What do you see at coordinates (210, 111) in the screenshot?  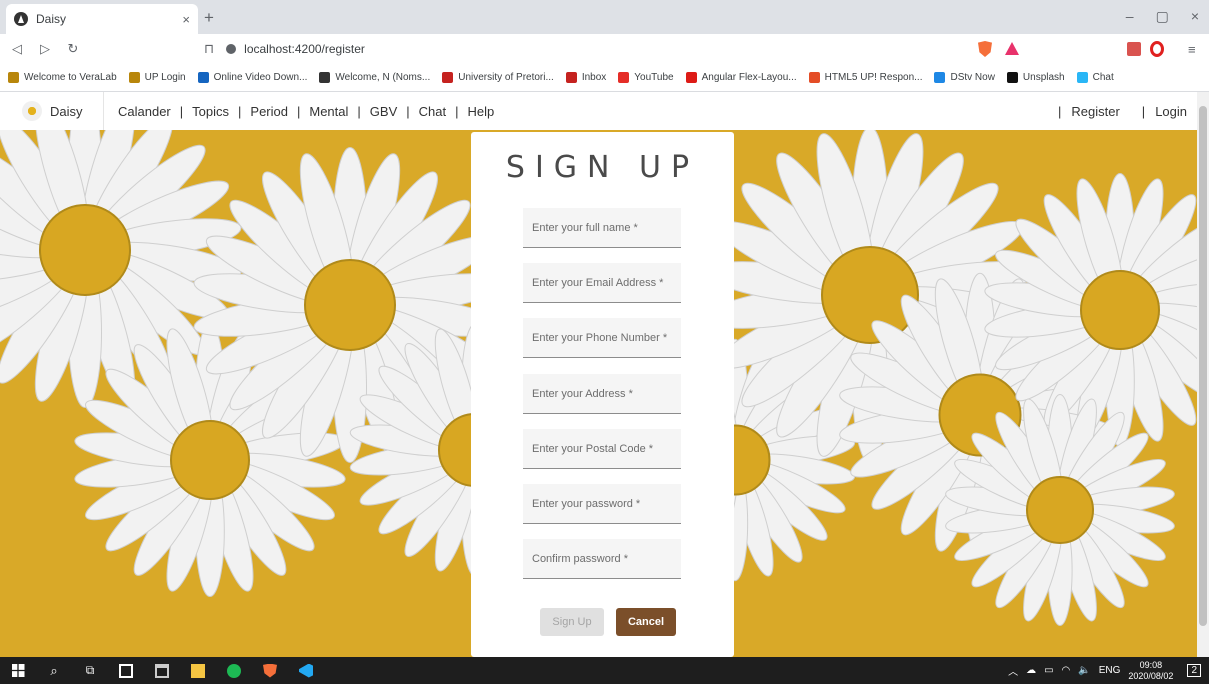 I see `nav-topics: Topics` at bounding box center [210, 111].